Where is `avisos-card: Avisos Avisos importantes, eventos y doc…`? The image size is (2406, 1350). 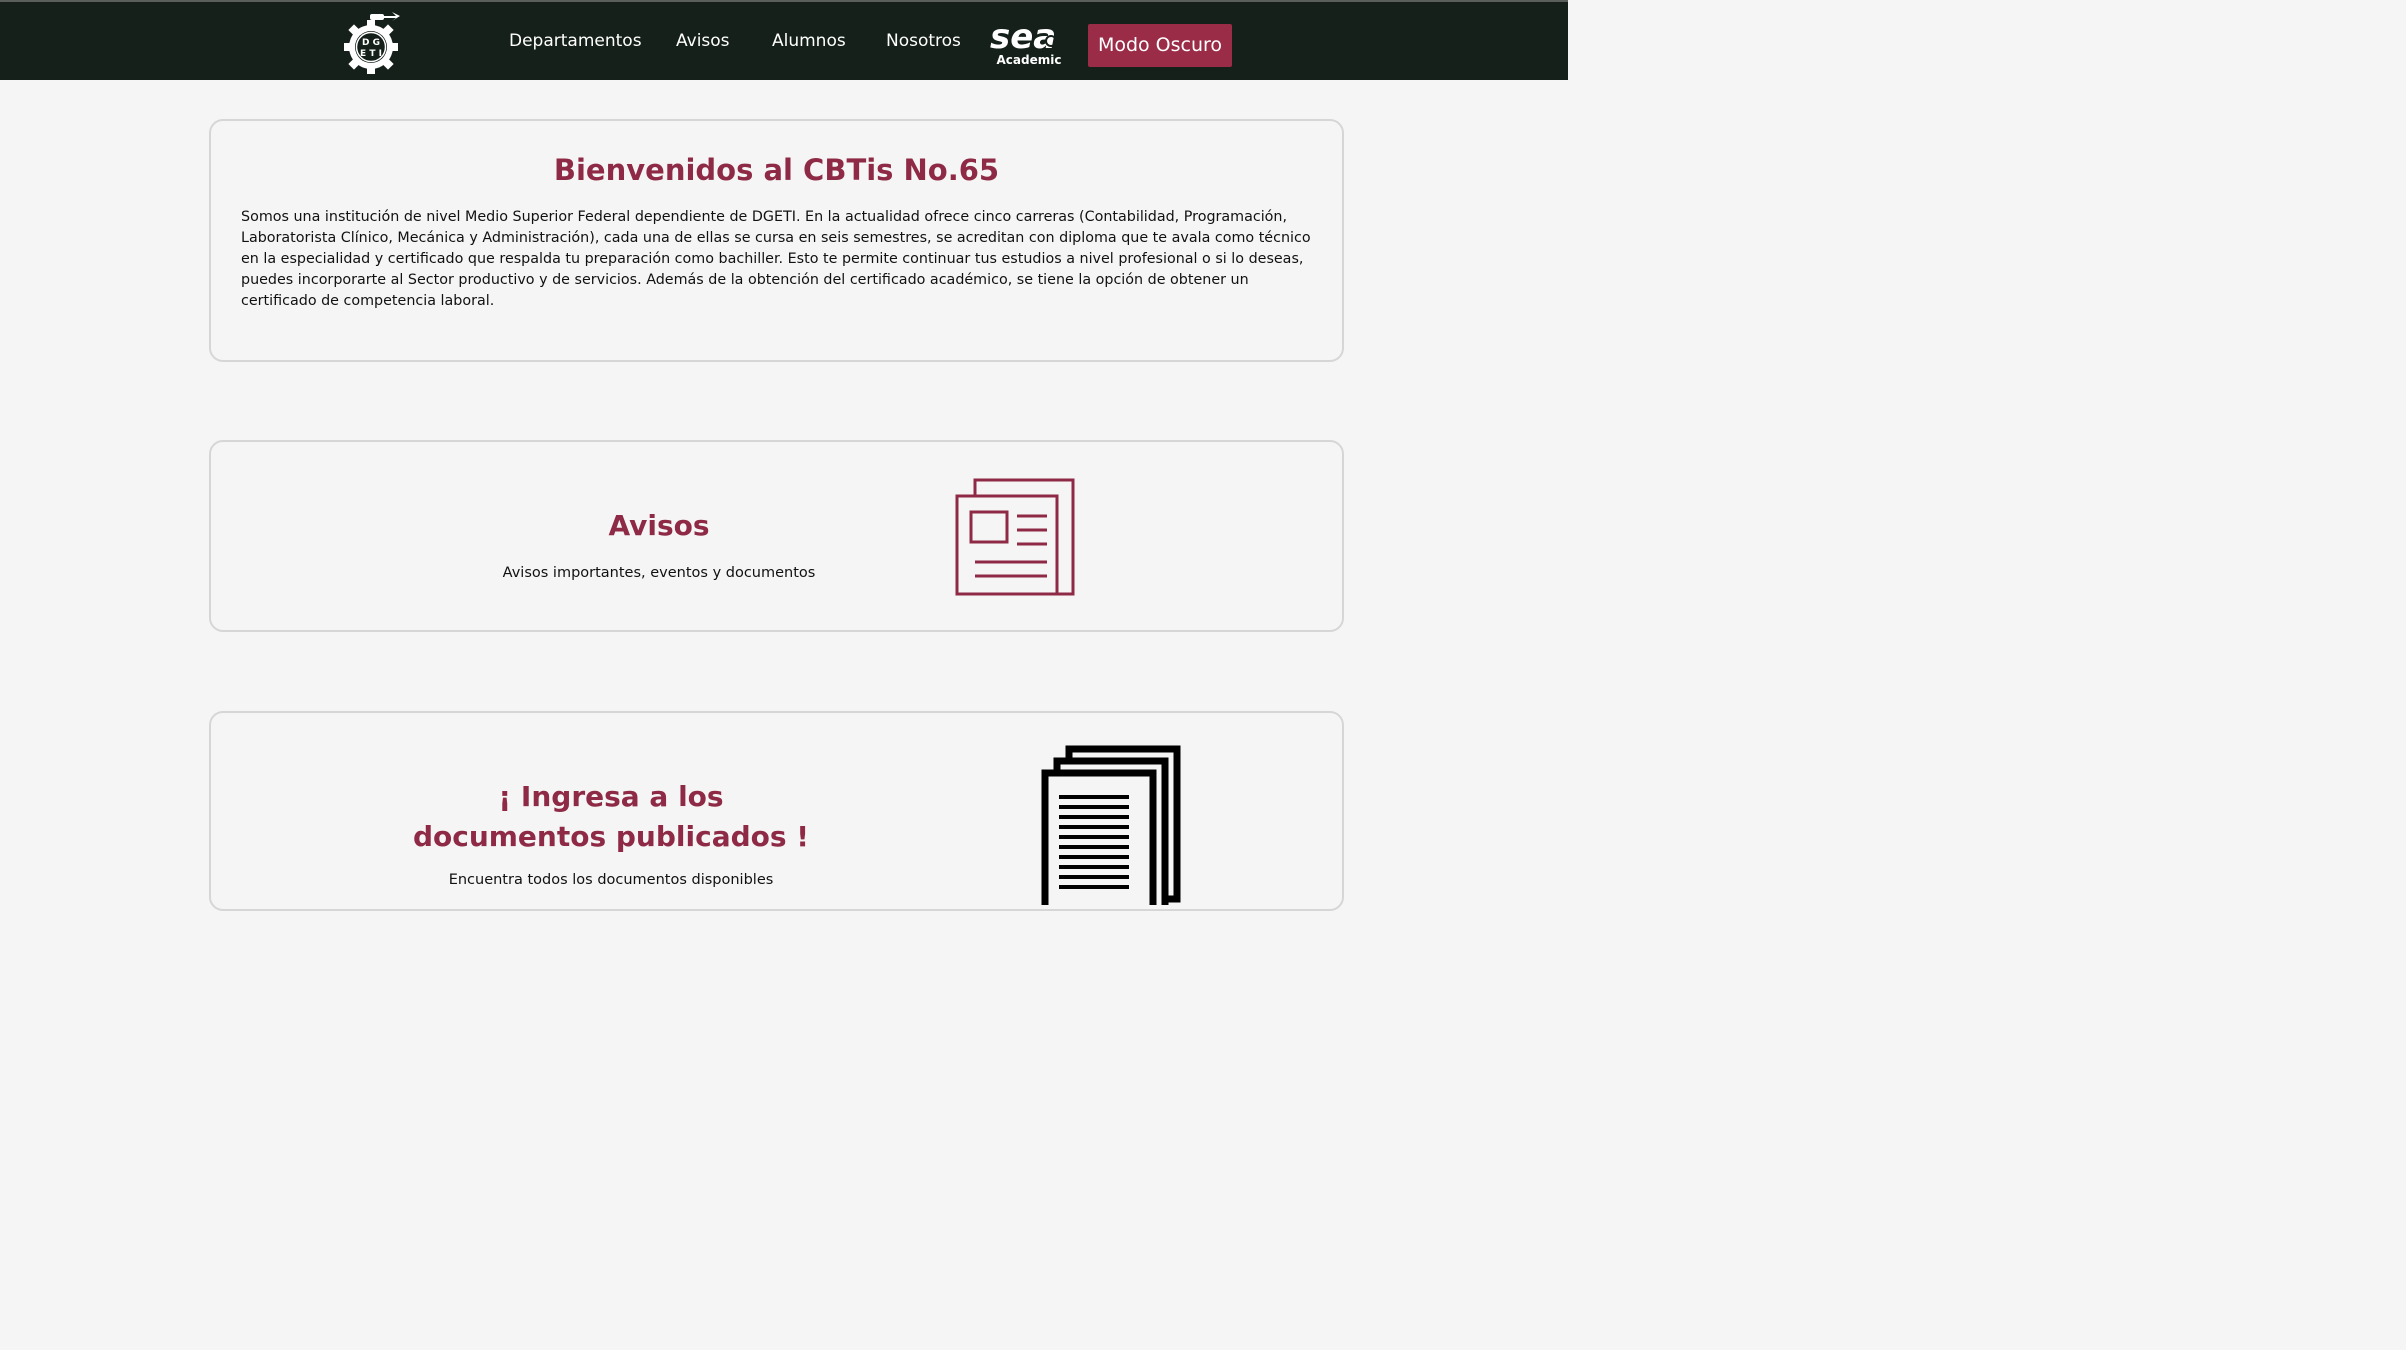 avisos-card: Avisos Avisos importantes, eventos y doc… is located at coordinates (776, 536).